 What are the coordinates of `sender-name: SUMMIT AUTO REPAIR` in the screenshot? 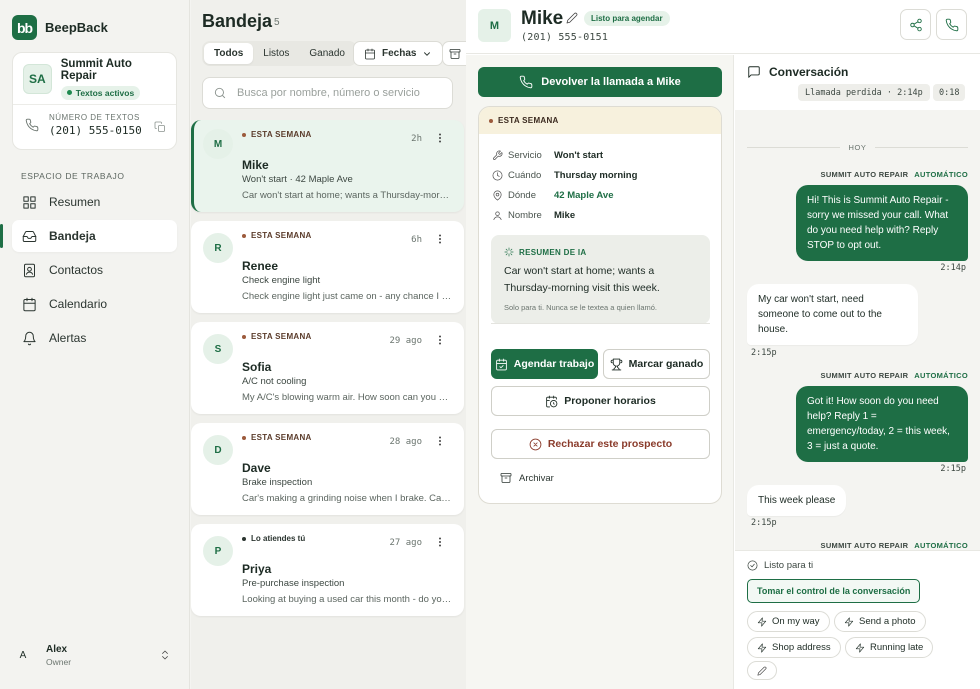 It's located at (864, 545).